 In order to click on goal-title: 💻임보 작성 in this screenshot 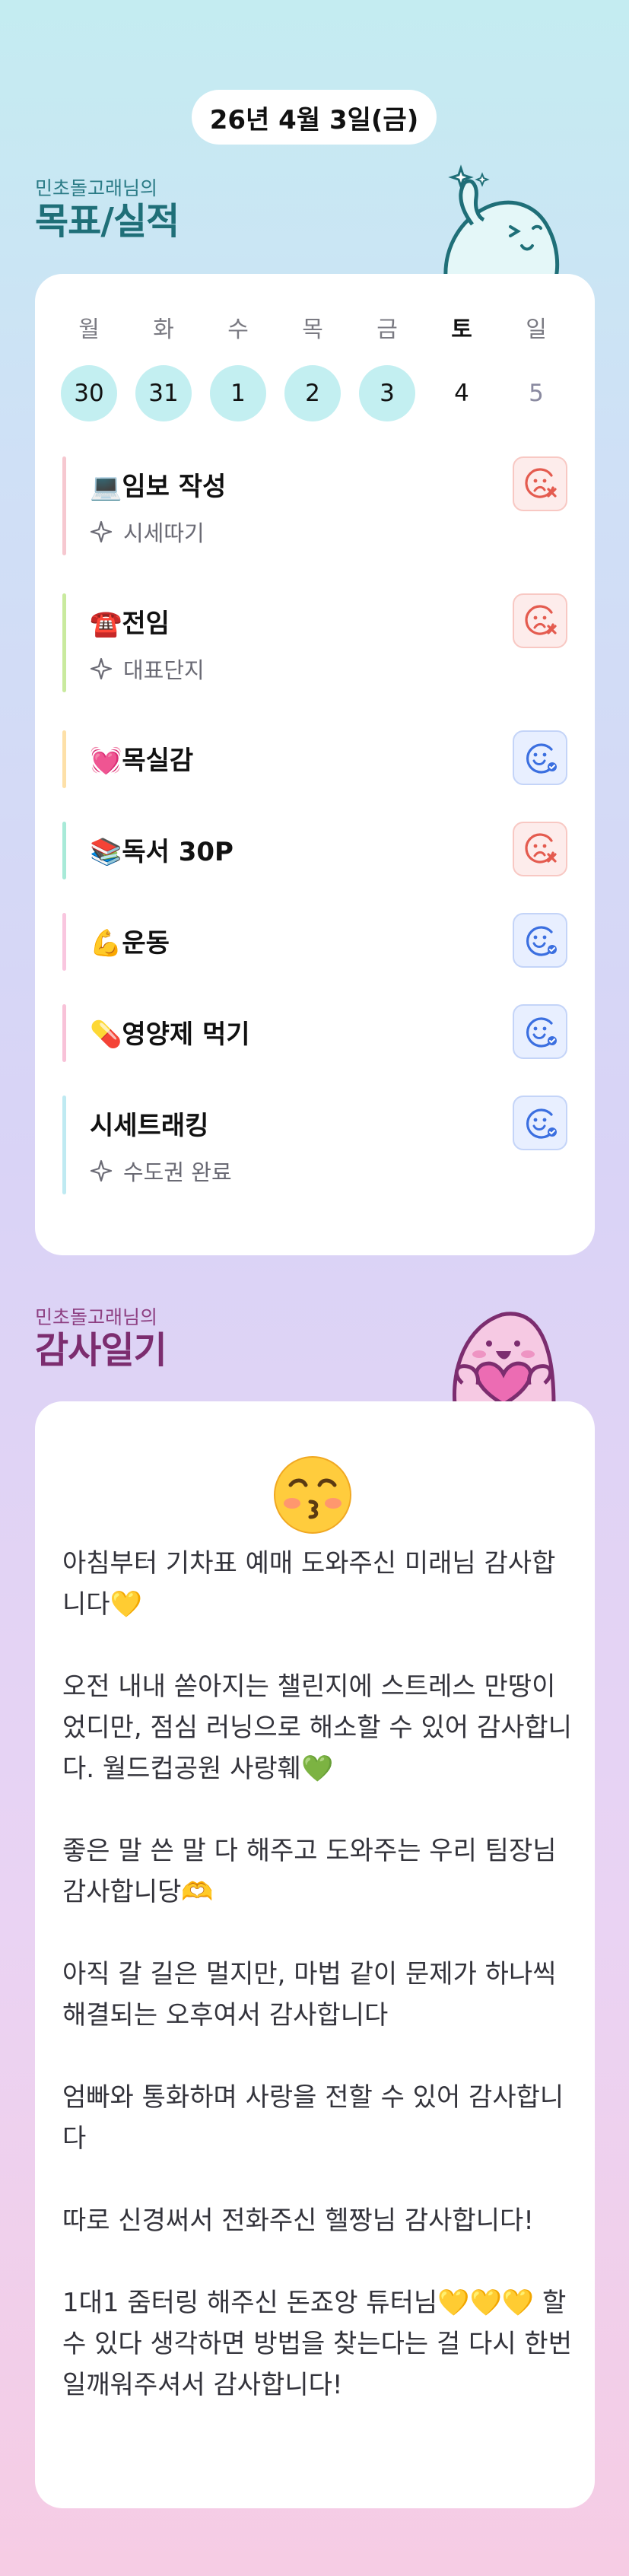, I will do `click(158, 487)`.